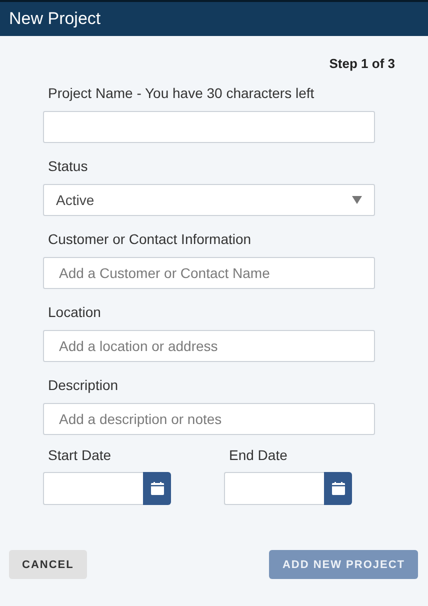 This screenshot has width=428, height=606. What do you see at coordinates (209, 127) in the screenshot?
I see `text-input-field` at bounding box center [209, 127].